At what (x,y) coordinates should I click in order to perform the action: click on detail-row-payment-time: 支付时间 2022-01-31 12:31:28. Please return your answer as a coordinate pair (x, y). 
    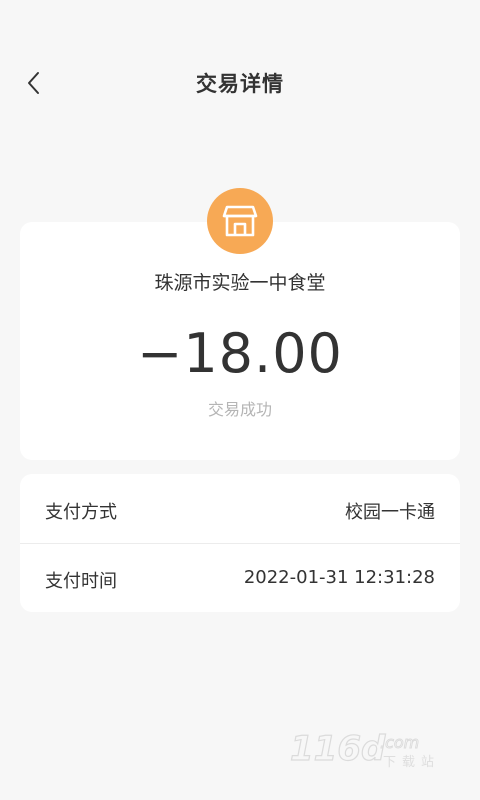
    Looking at the image, I should click on (240, 577).